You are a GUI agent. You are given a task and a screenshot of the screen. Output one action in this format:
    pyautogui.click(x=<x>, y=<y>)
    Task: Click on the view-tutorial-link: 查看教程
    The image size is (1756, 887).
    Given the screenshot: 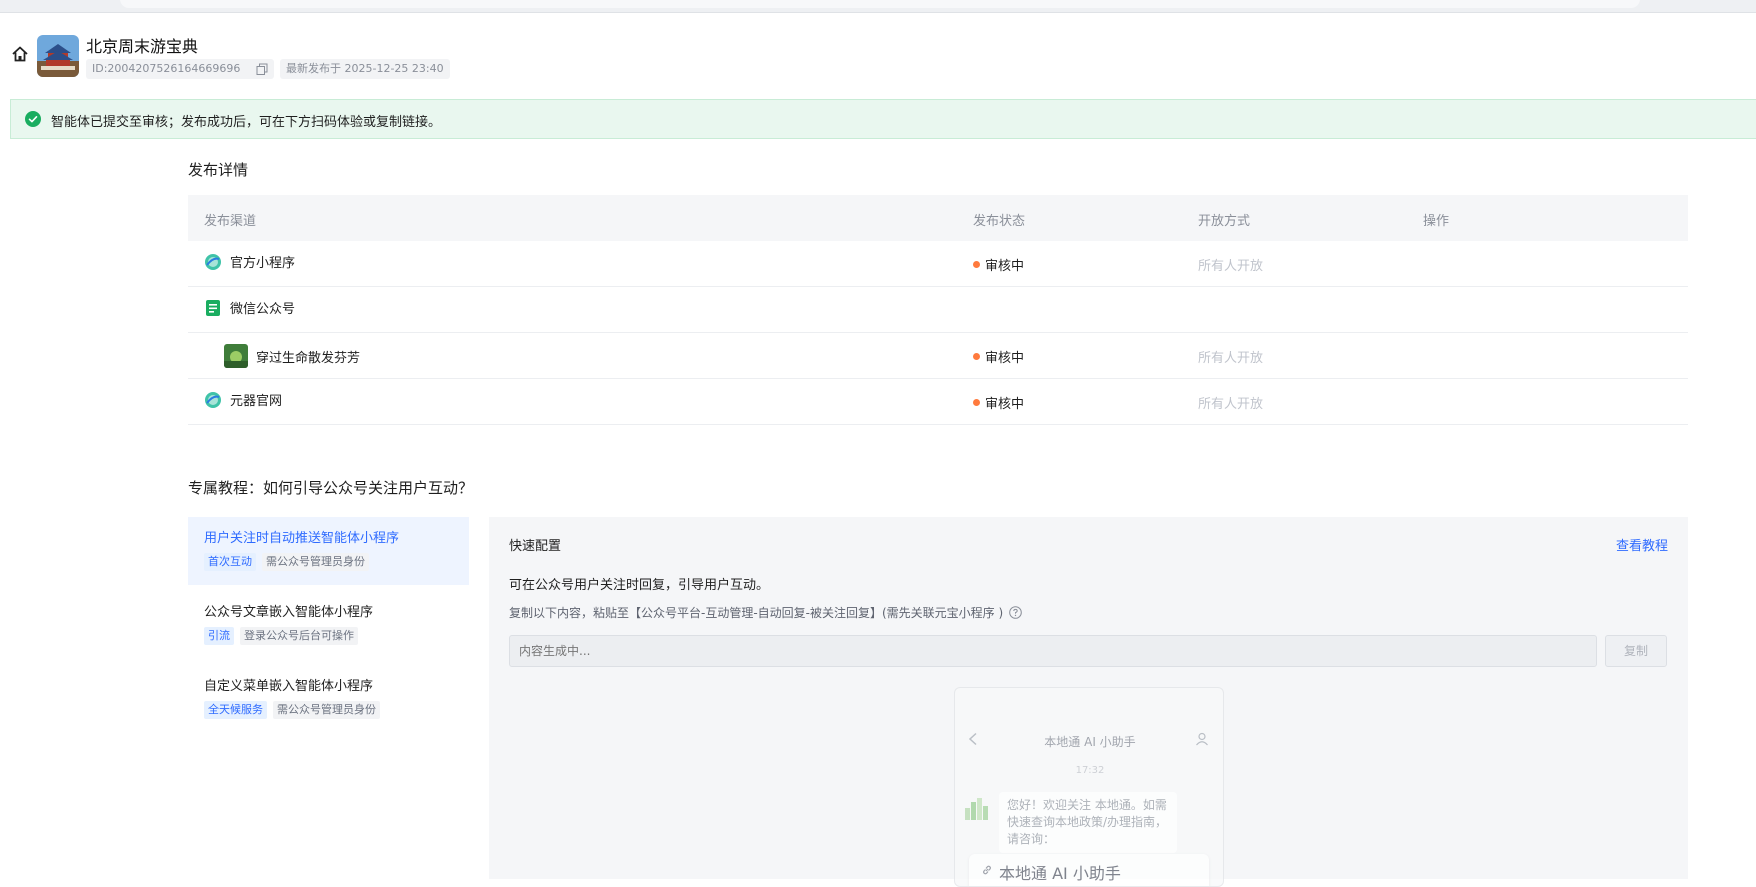 What is the action you would take?
    pyautogui.click(x=1642, y=544)
    